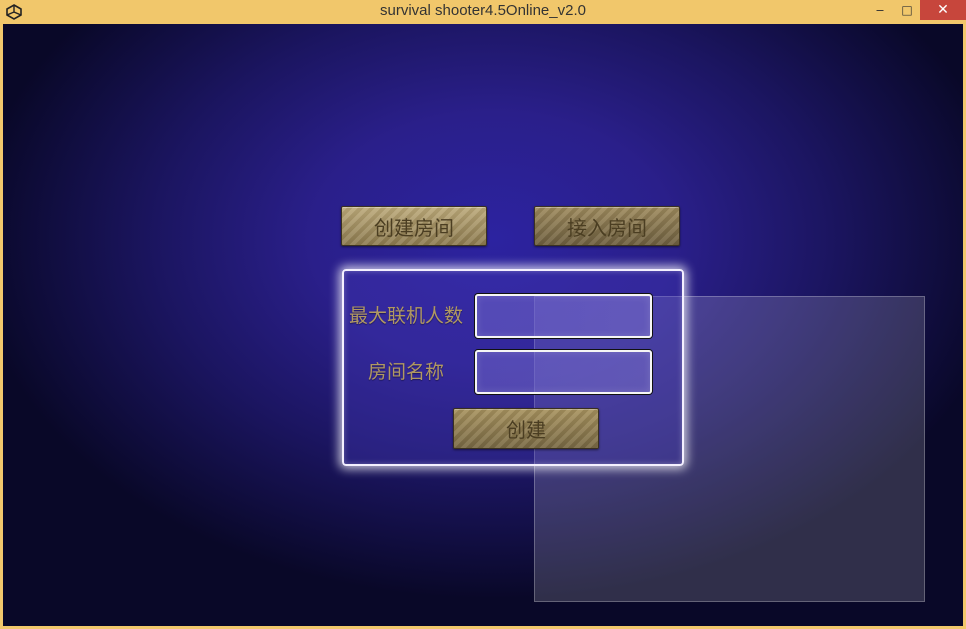 Image resolution: width=966 pixels, height=629 pixels. What do you see at coordinates (943, 10) in the screenshot?
I see `close-button: ✕` at bounding box center [943, 10].